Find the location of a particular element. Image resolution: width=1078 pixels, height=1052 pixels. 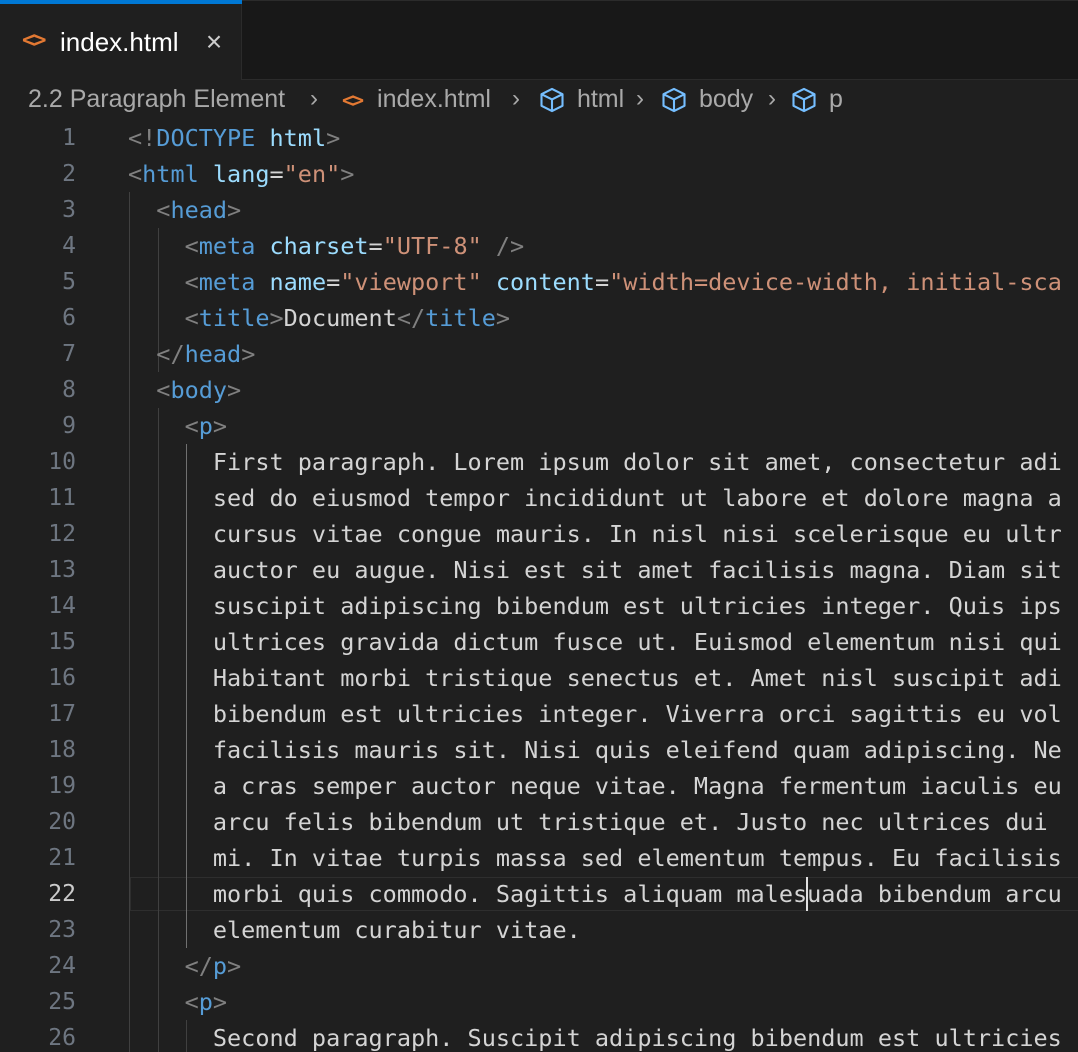

code-line: 7 </head> is located at coordinates (539, 354).